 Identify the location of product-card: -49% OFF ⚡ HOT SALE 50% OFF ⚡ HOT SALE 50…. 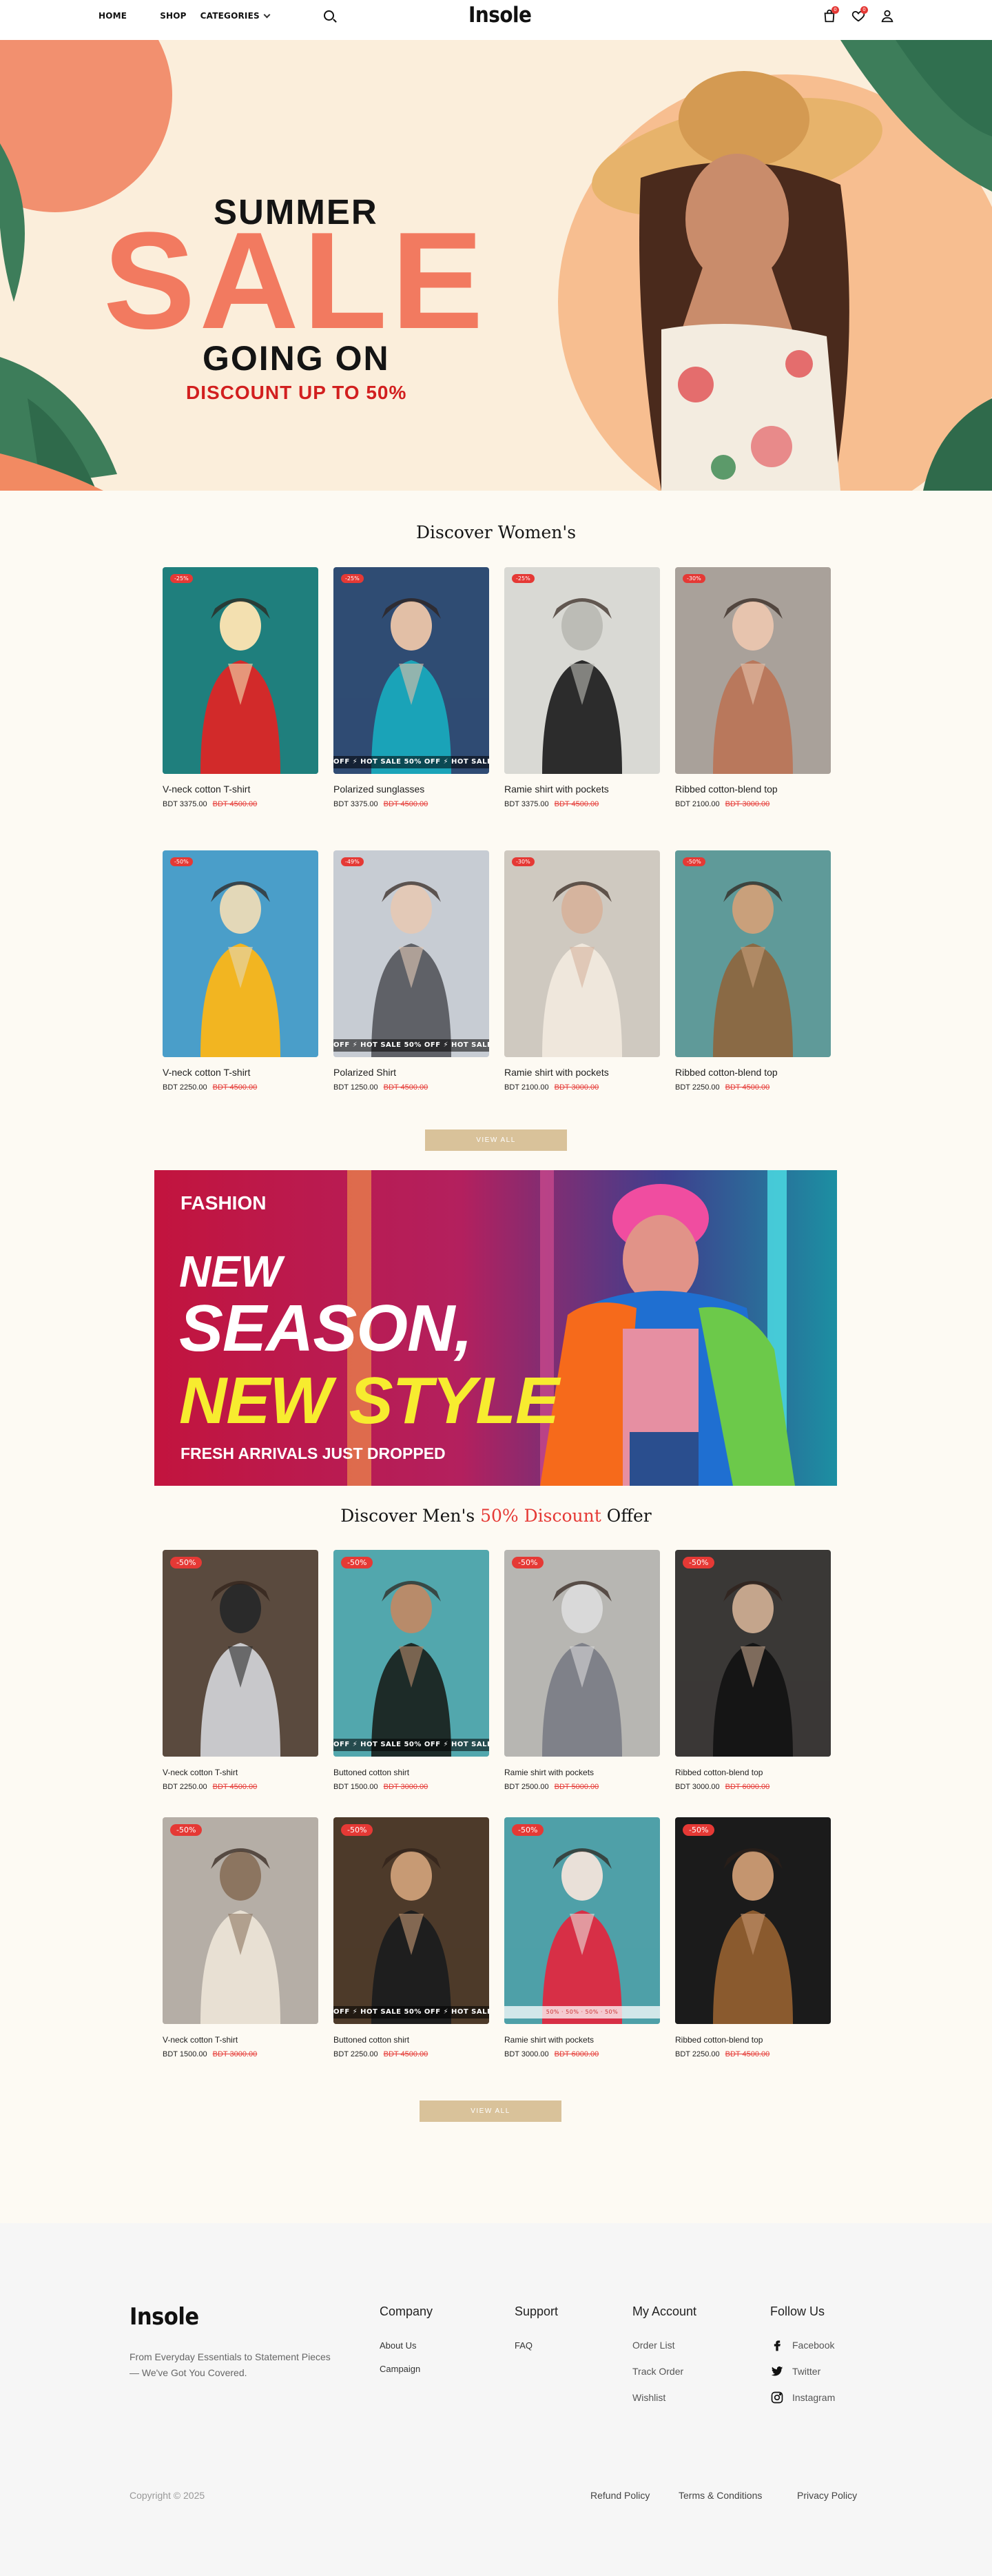
(411, 971).